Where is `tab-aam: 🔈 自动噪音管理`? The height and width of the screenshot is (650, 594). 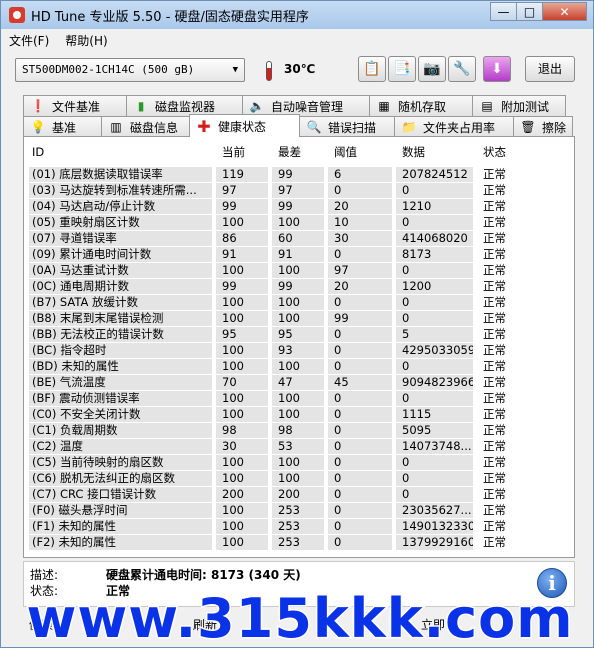 tab-aam: 🔈 自动噪音管理 is located at coordinates (306, 105).